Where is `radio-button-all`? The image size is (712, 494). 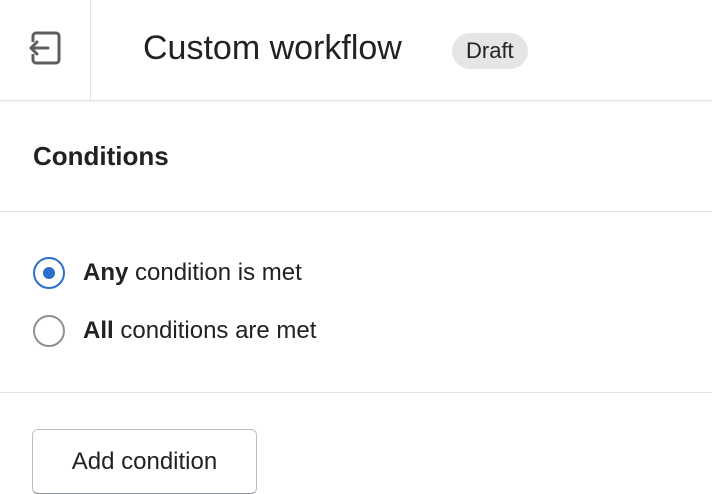
radio-button-all is located at coordinates (49, 331).